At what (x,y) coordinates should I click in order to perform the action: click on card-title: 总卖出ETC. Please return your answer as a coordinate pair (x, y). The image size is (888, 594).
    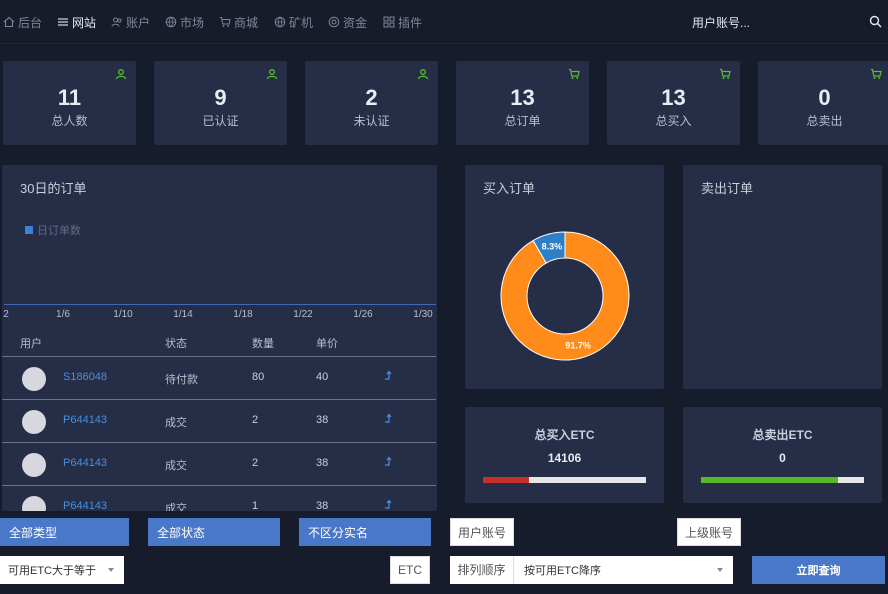
    Looking at the image, I should click on (782, 435).